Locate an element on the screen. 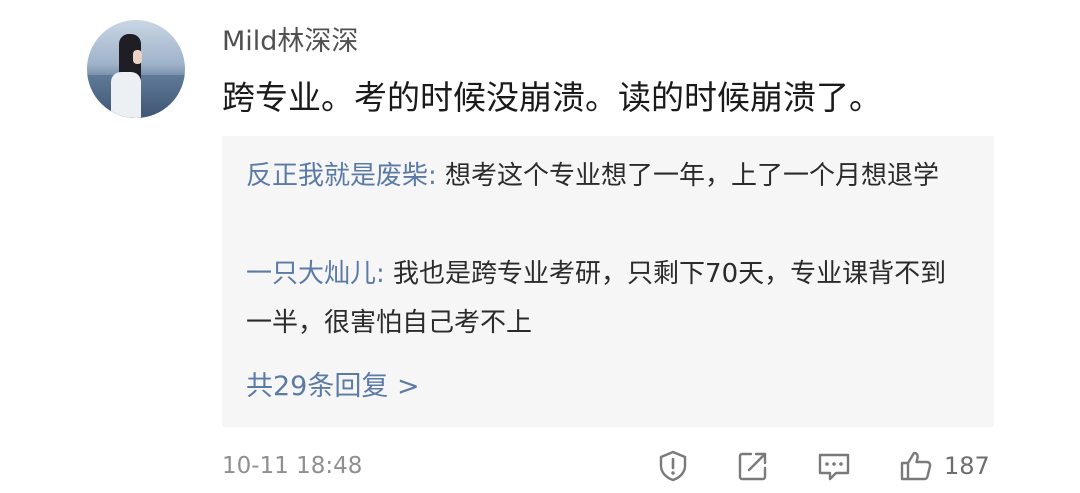 The width and height of the screenshot is (1080, 493). report-icon is located at coordinates (673, 466).